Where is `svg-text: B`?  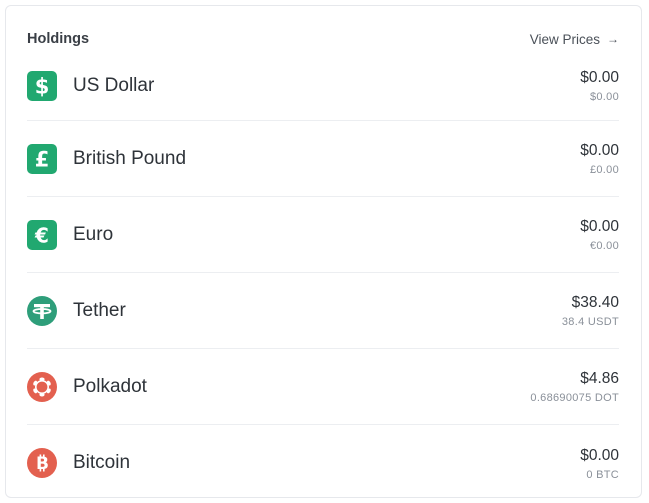
svg-text: B is located at coordinates (42, 464).